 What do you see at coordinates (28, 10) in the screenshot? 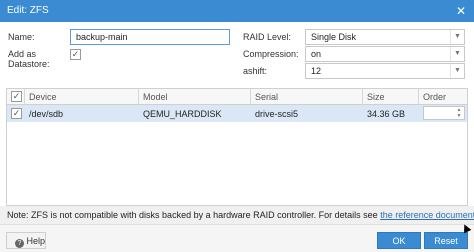
I see `window-title: Edit: ZFS` at bounding box center [28, 10].